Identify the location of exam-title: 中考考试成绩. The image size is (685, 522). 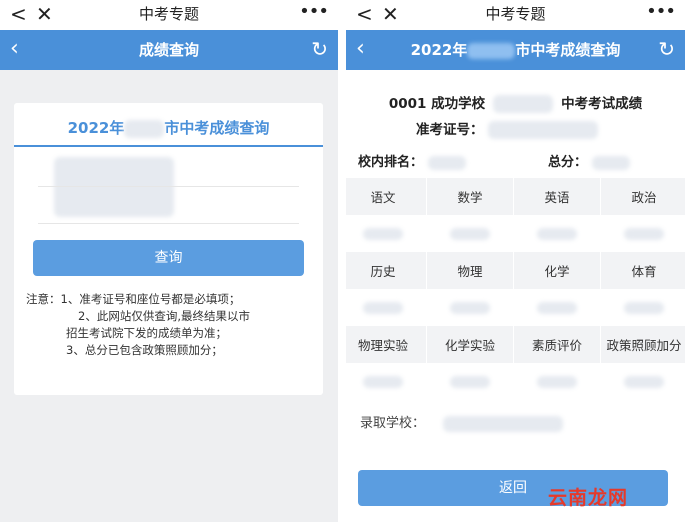
(602, 104).